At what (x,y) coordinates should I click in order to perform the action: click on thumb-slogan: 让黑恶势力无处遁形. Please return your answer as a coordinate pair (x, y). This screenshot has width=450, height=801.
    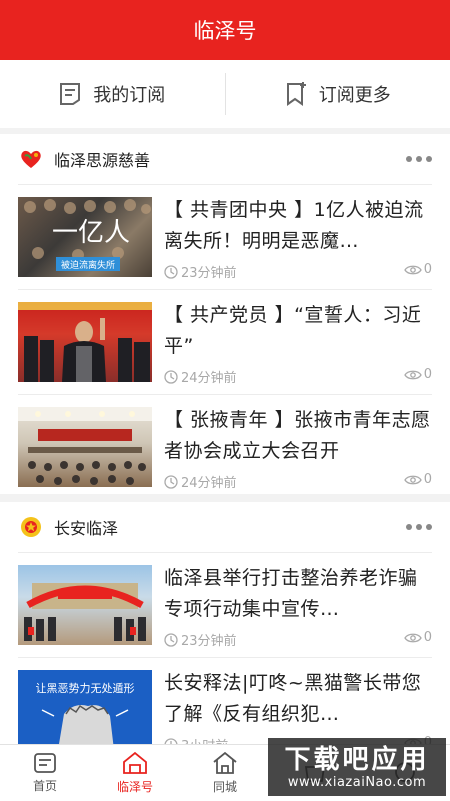
    Looking at the image, I should click on (85, 688).